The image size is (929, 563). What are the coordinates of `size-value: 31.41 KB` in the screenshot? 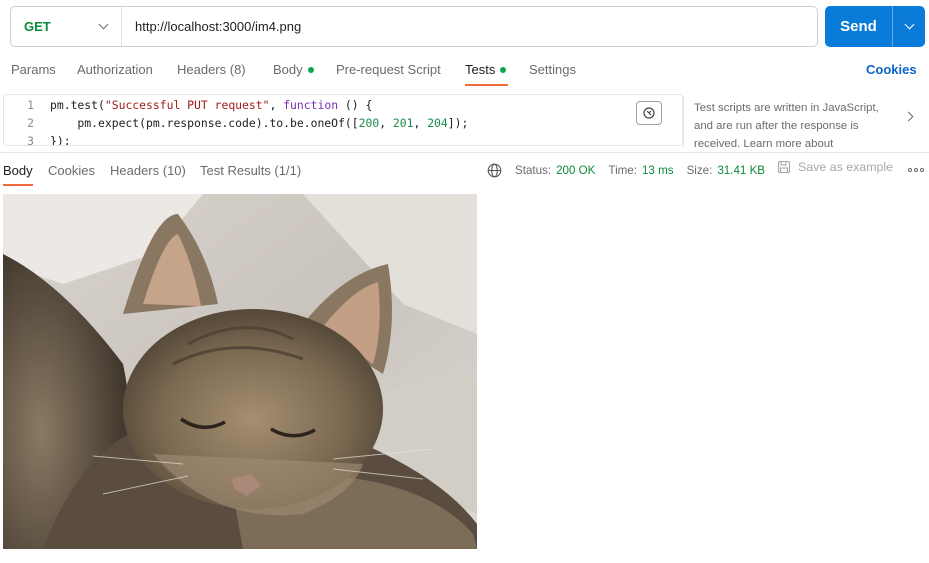 It's located at (741, 170).